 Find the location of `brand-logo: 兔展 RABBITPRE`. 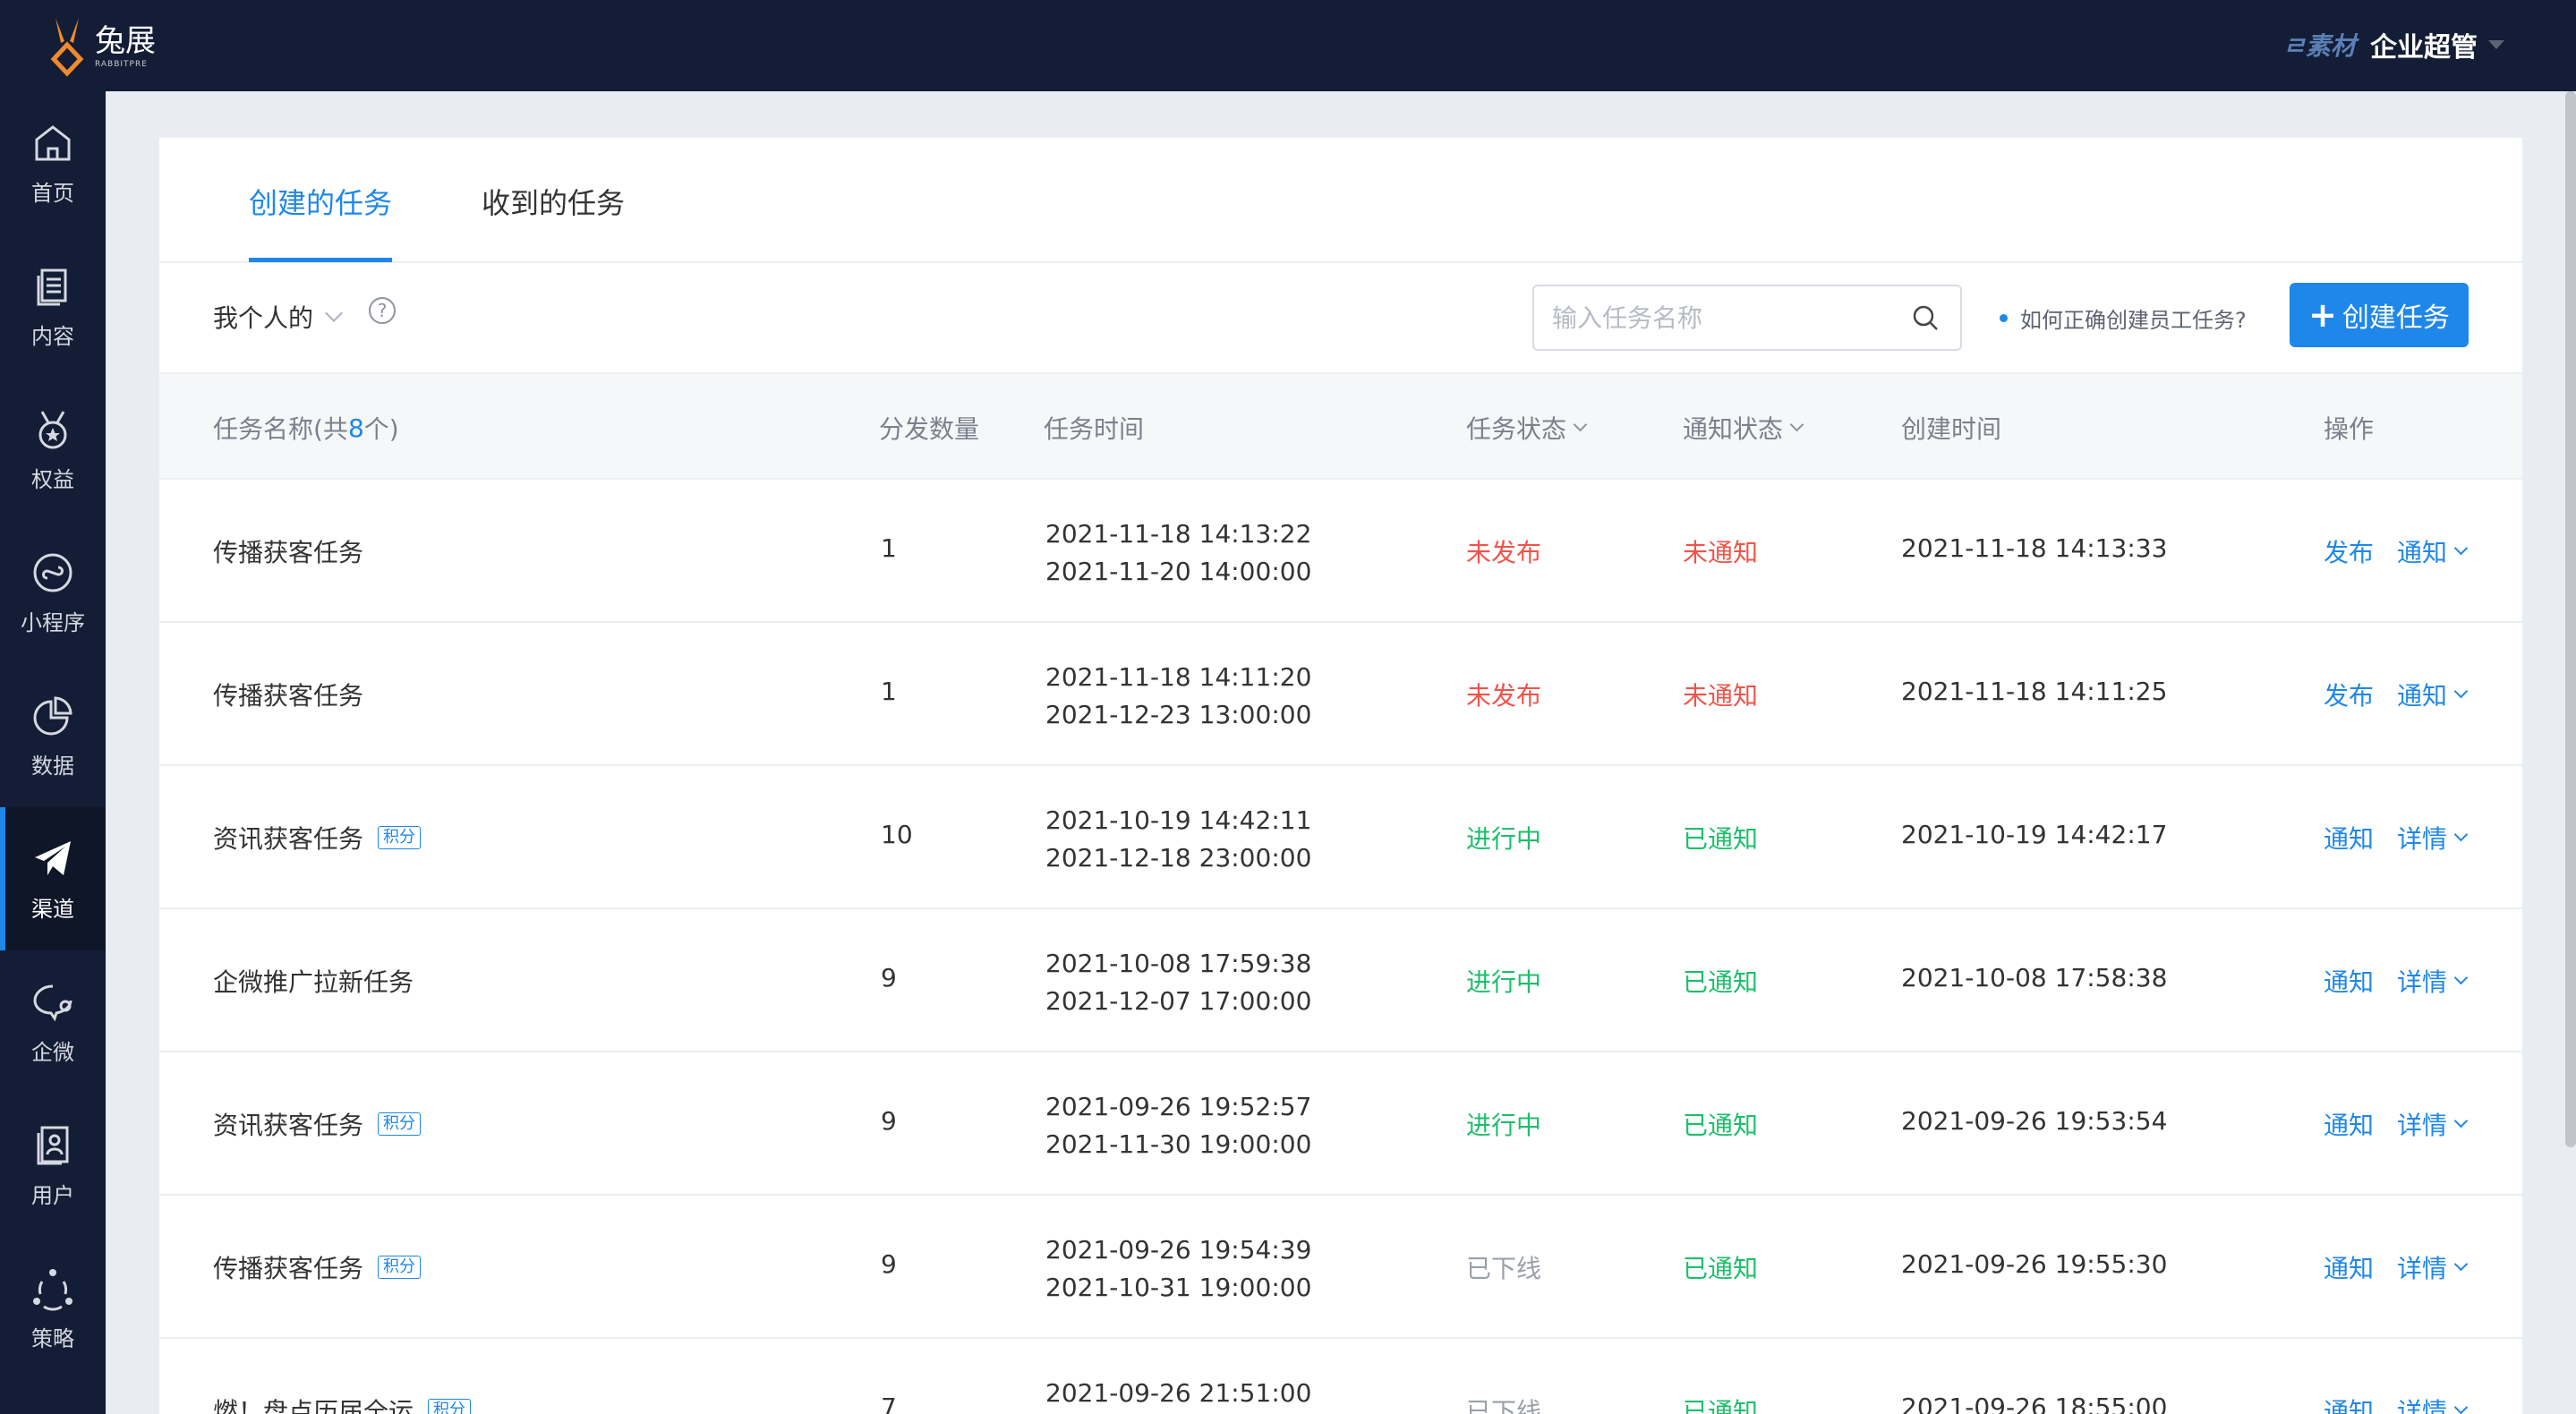

brand-logo: 兔展 RABBITPRE is located at coordinates (99, 47).